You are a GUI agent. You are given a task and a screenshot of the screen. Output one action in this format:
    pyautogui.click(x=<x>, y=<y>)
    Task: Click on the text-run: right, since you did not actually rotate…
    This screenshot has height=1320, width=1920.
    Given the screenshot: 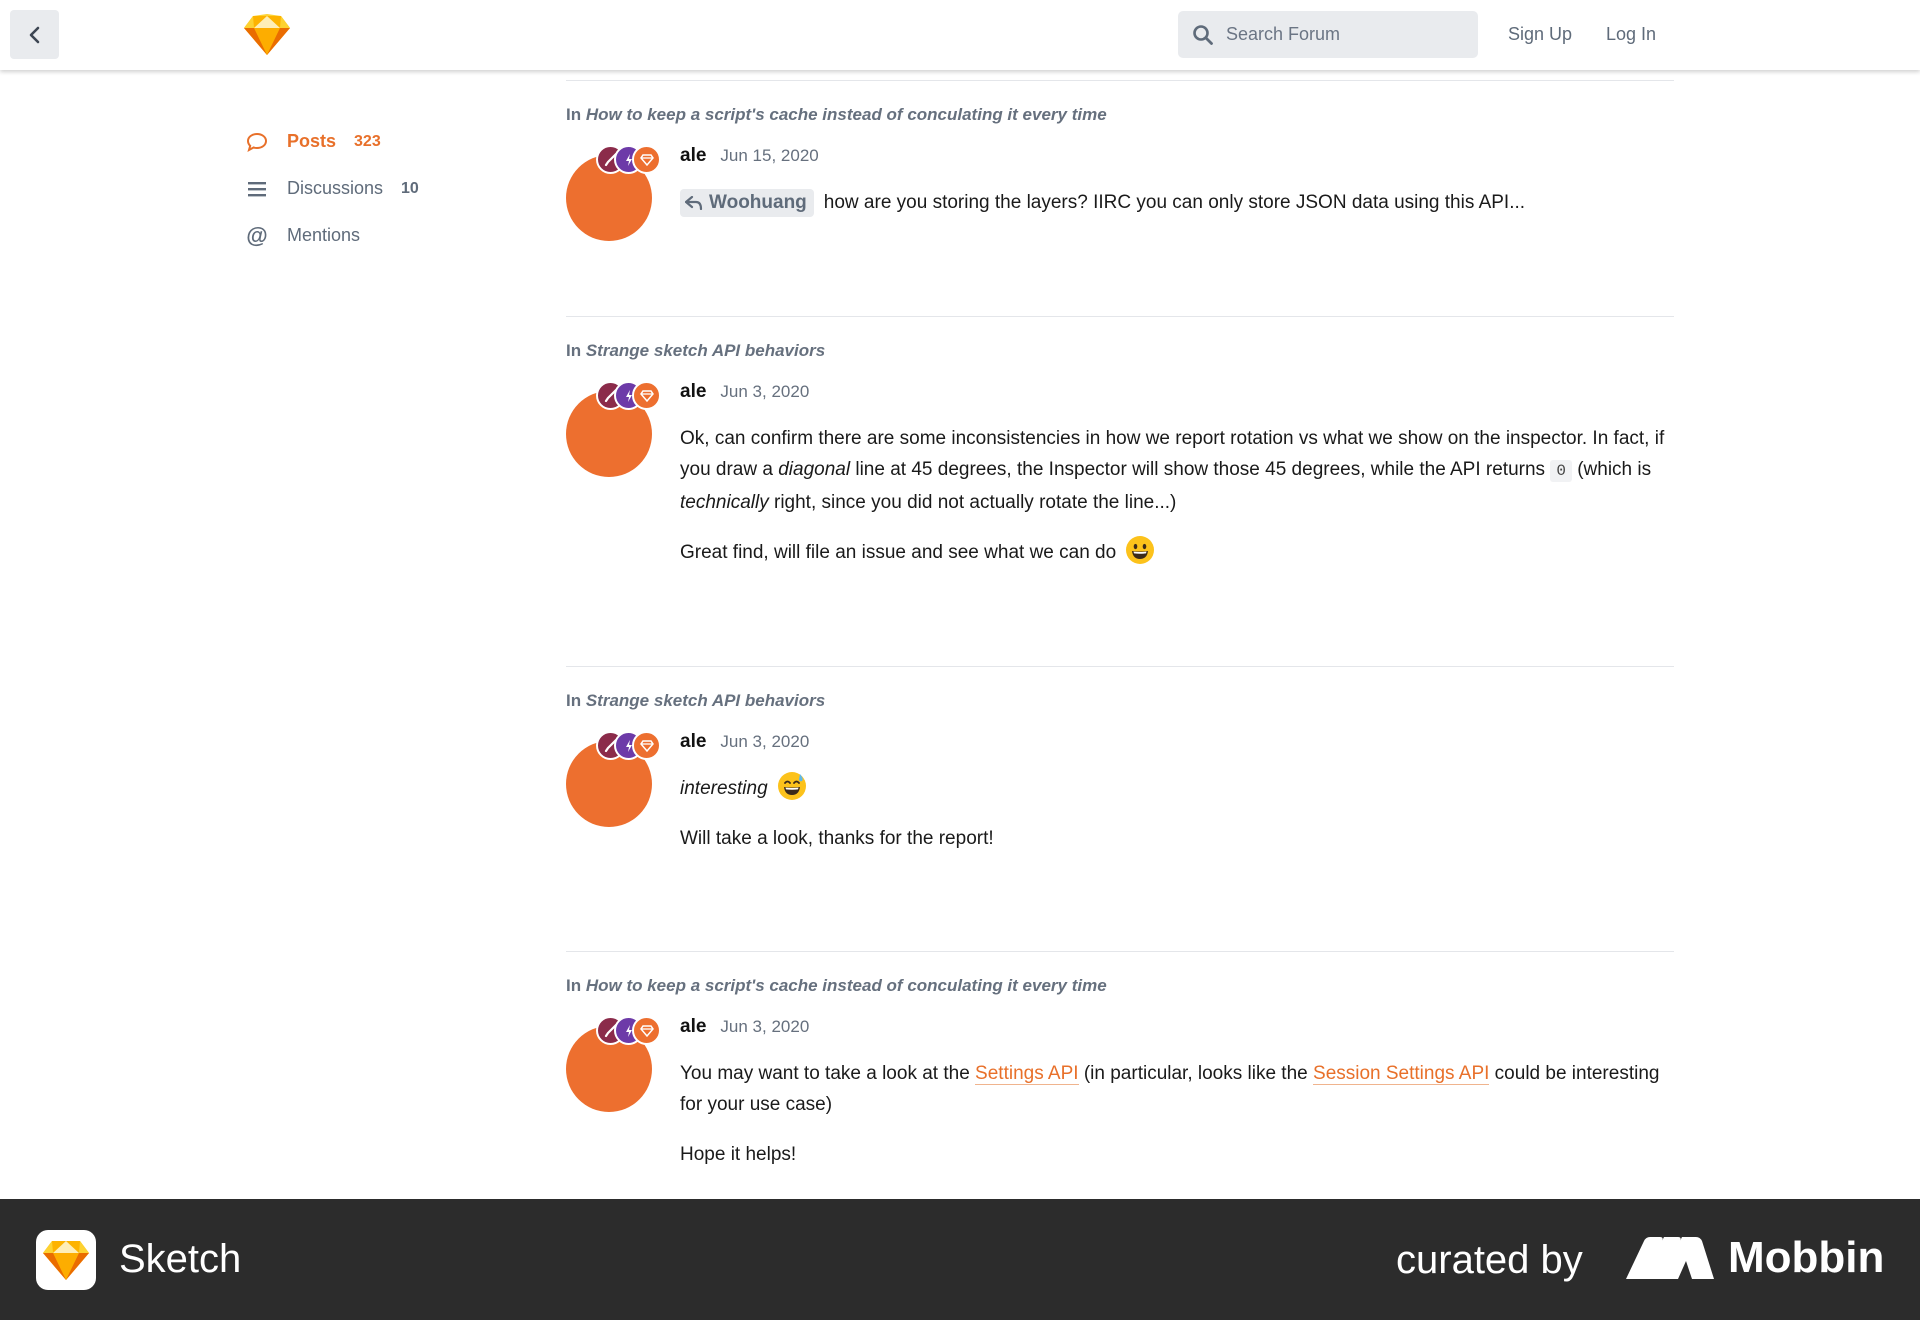 What is the action you would take?
    pyautogui.click(x=972, y=502)
    